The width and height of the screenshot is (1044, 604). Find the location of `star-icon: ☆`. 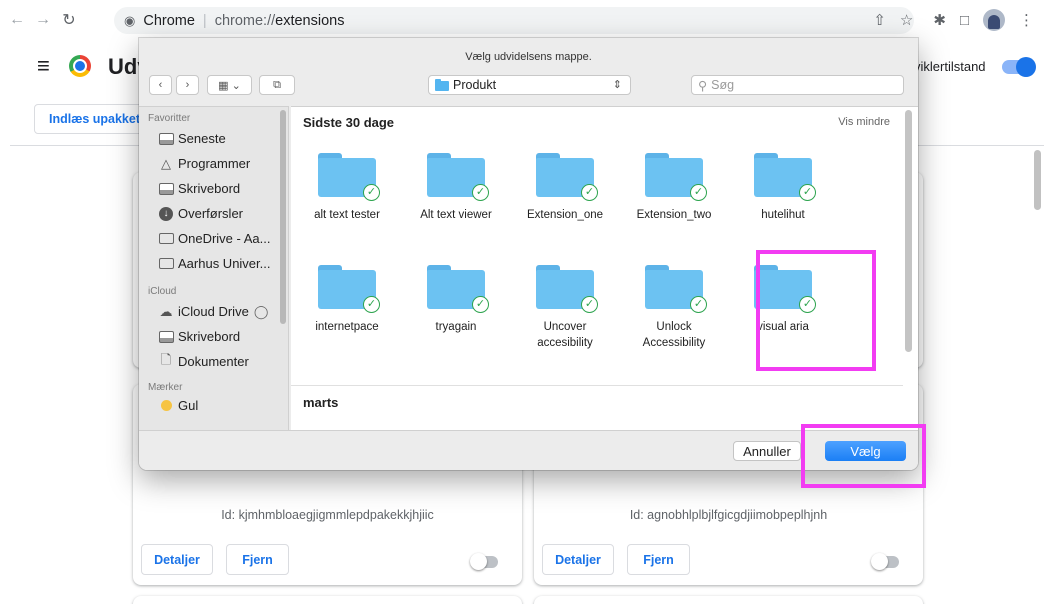

star-icon: ☆ is located at coordinates (906, 20).